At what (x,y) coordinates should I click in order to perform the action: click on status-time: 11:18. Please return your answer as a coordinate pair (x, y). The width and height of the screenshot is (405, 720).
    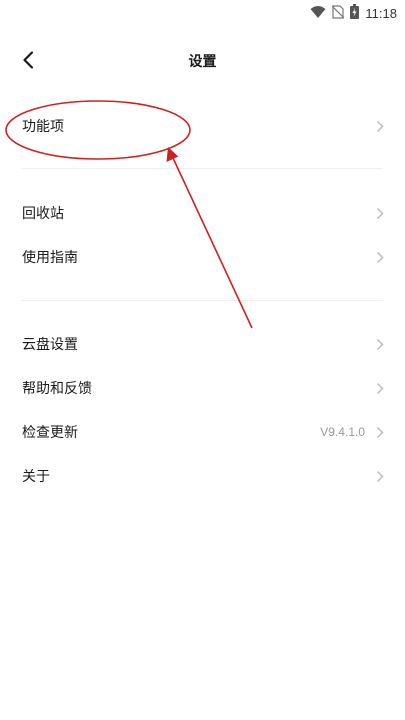
    Looking at the image, I should click on (381, 13).